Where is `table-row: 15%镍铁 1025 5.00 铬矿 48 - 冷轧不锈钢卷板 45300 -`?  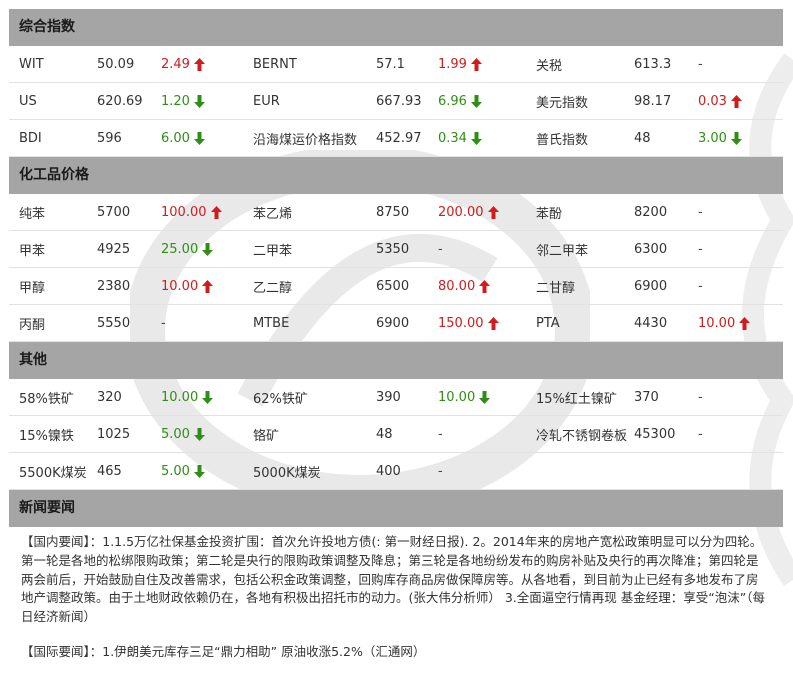 table-row: 15%镍铁 1025 5.00 铬矿 48 - 冷轧不锈钢卷板 45300 - is located at coordinates (396, 434).